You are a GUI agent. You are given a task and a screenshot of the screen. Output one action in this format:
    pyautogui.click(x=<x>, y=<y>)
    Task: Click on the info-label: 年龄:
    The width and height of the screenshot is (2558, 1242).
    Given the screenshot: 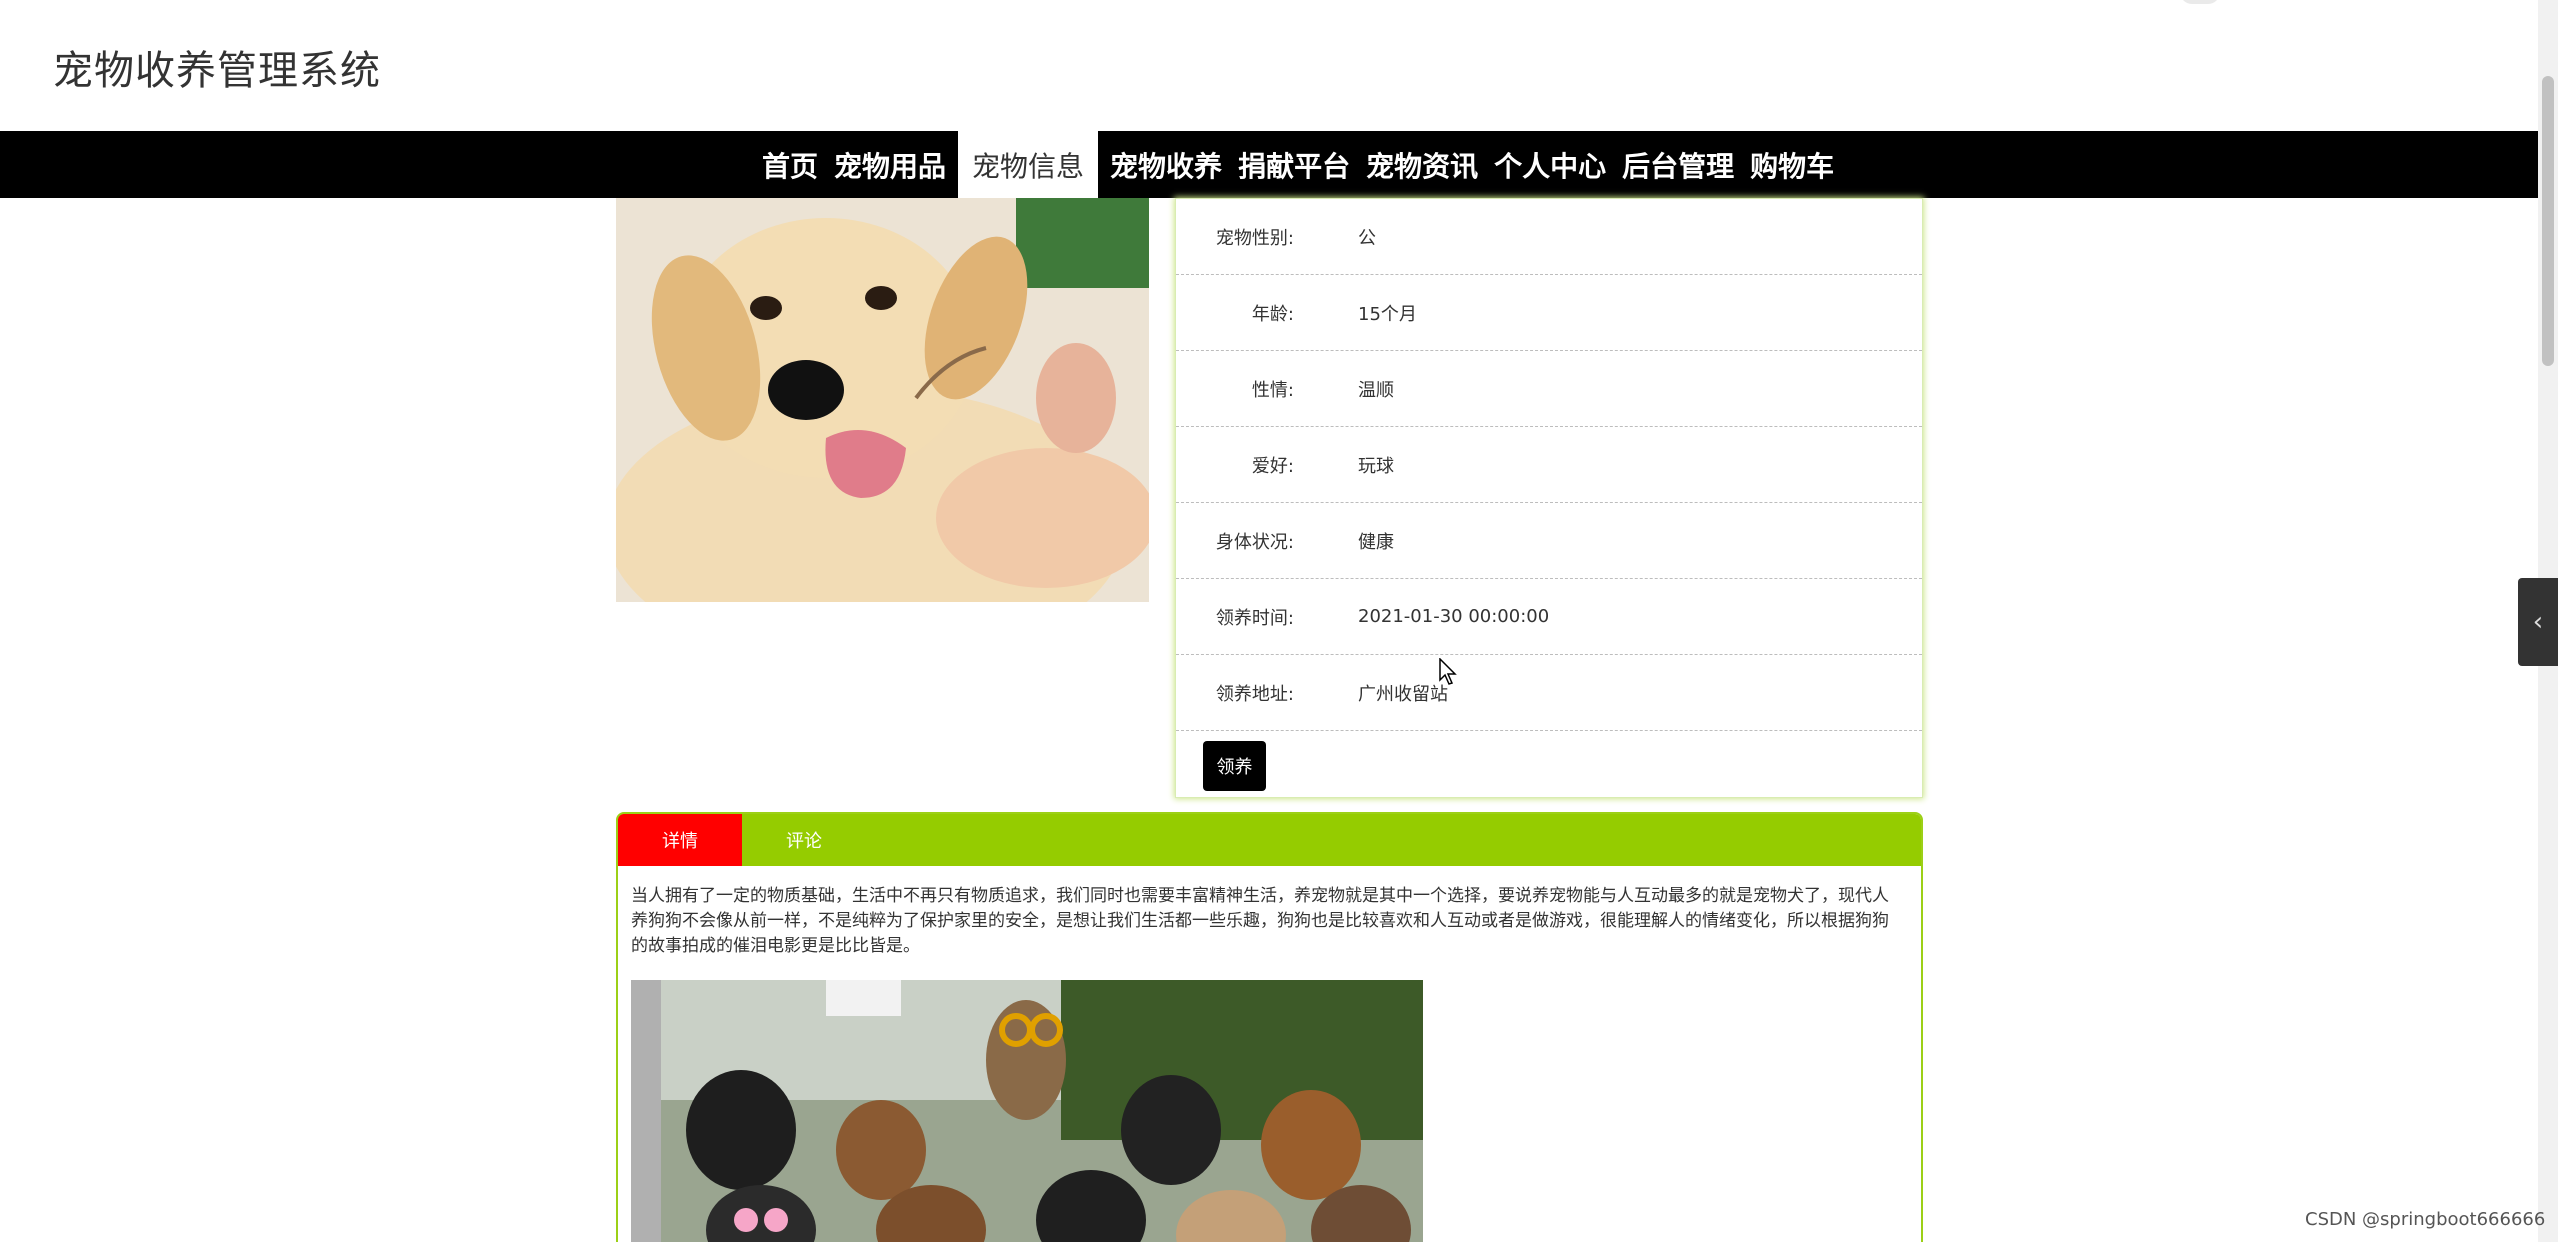 What is the action you would take?
    pyautogui.click(x=1272, y=314)
    